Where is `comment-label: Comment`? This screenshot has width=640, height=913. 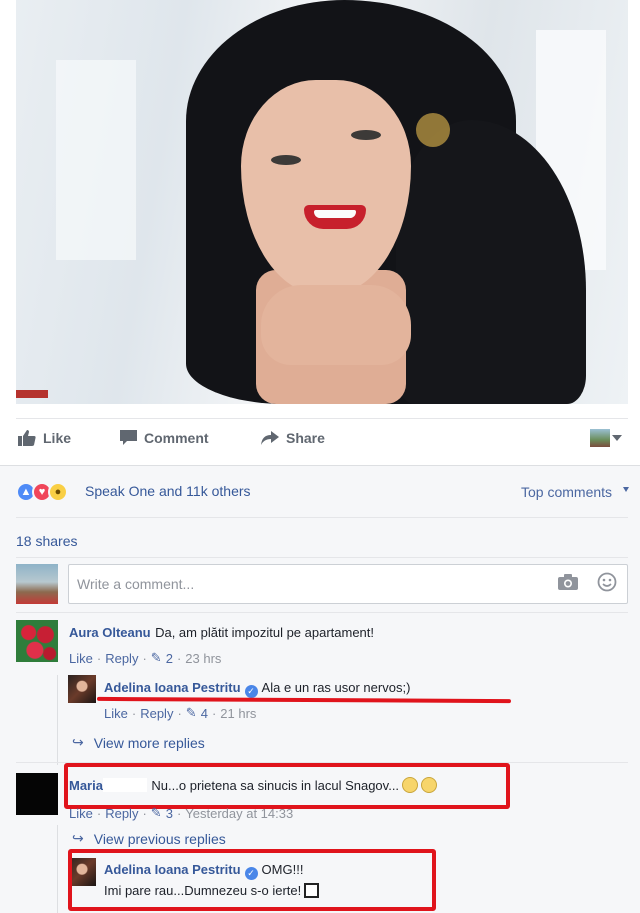 comment-label: Comment is located at coordinates (176, 438).